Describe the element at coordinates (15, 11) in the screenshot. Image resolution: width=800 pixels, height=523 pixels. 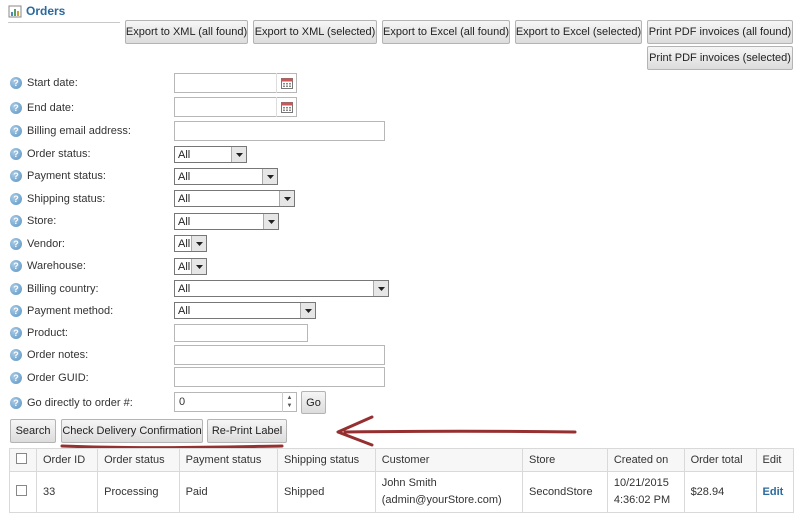
I see `orders-icon` at that location.